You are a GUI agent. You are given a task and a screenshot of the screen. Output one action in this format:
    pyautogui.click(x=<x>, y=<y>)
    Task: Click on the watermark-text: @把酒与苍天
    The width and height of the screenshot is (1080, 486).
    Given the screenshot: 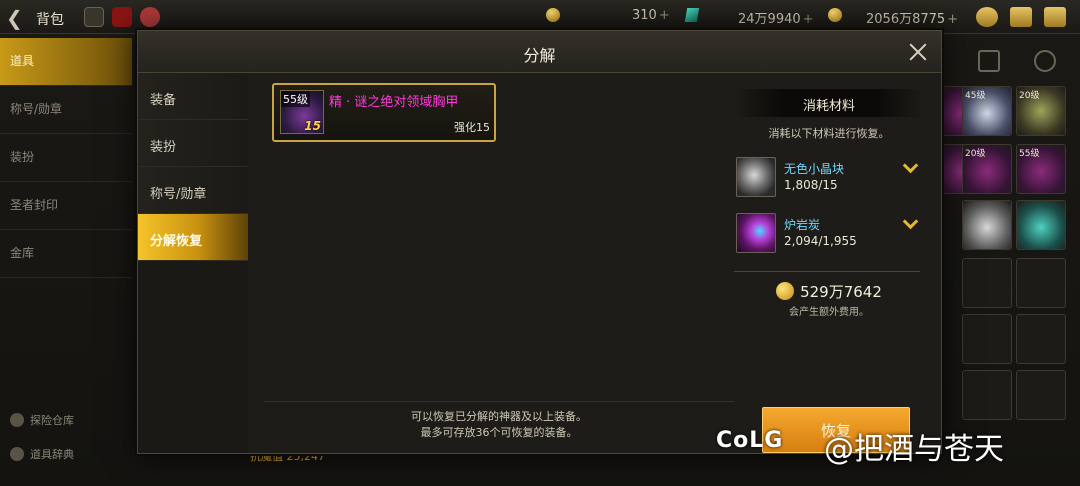 What is the action you would take?
    pyautogui.click(x=914, y=449)
    